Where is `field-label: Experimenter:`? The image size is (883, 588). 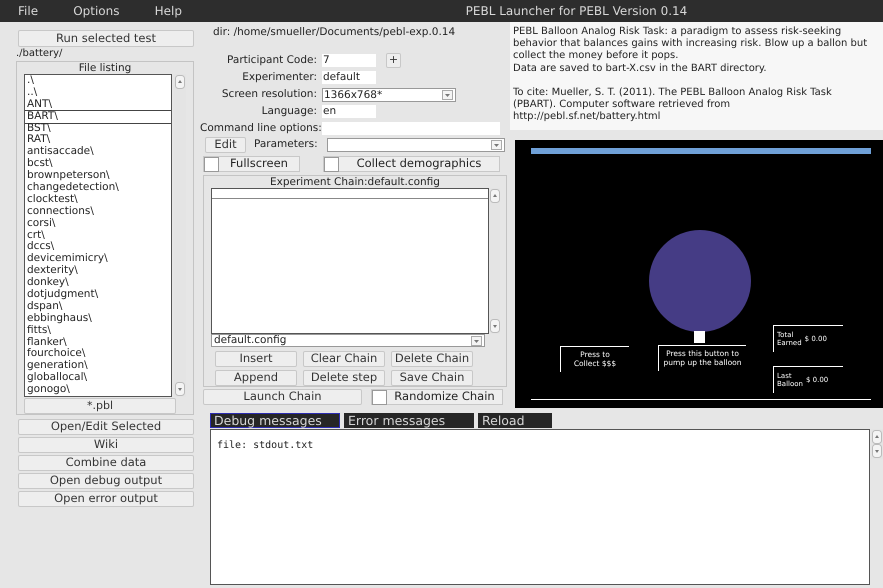 field-label: Experimenter: is located at coordinates (279, 77).